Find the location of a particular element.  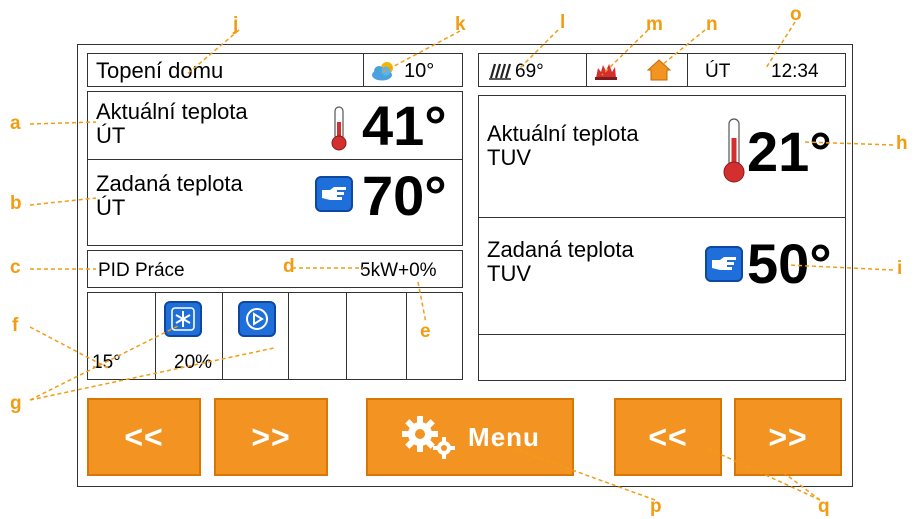

callout-l: l is located at coordinates (563, 22).